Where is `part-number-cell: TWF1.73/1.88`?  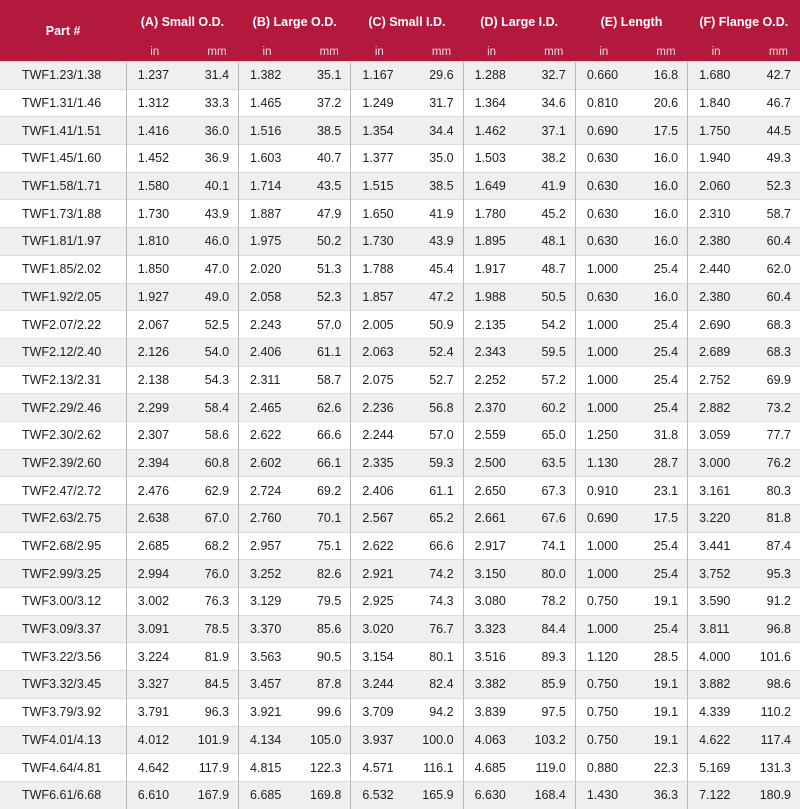
part-number-cell: TWF1.73/1.88 is located at coordinates (63, 213).